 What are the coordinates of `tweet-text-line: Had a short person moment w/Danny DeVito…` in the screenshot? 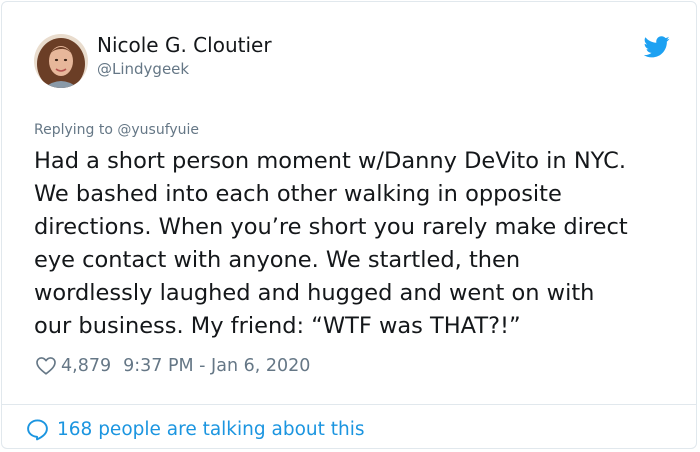 It's located at (330, 161).